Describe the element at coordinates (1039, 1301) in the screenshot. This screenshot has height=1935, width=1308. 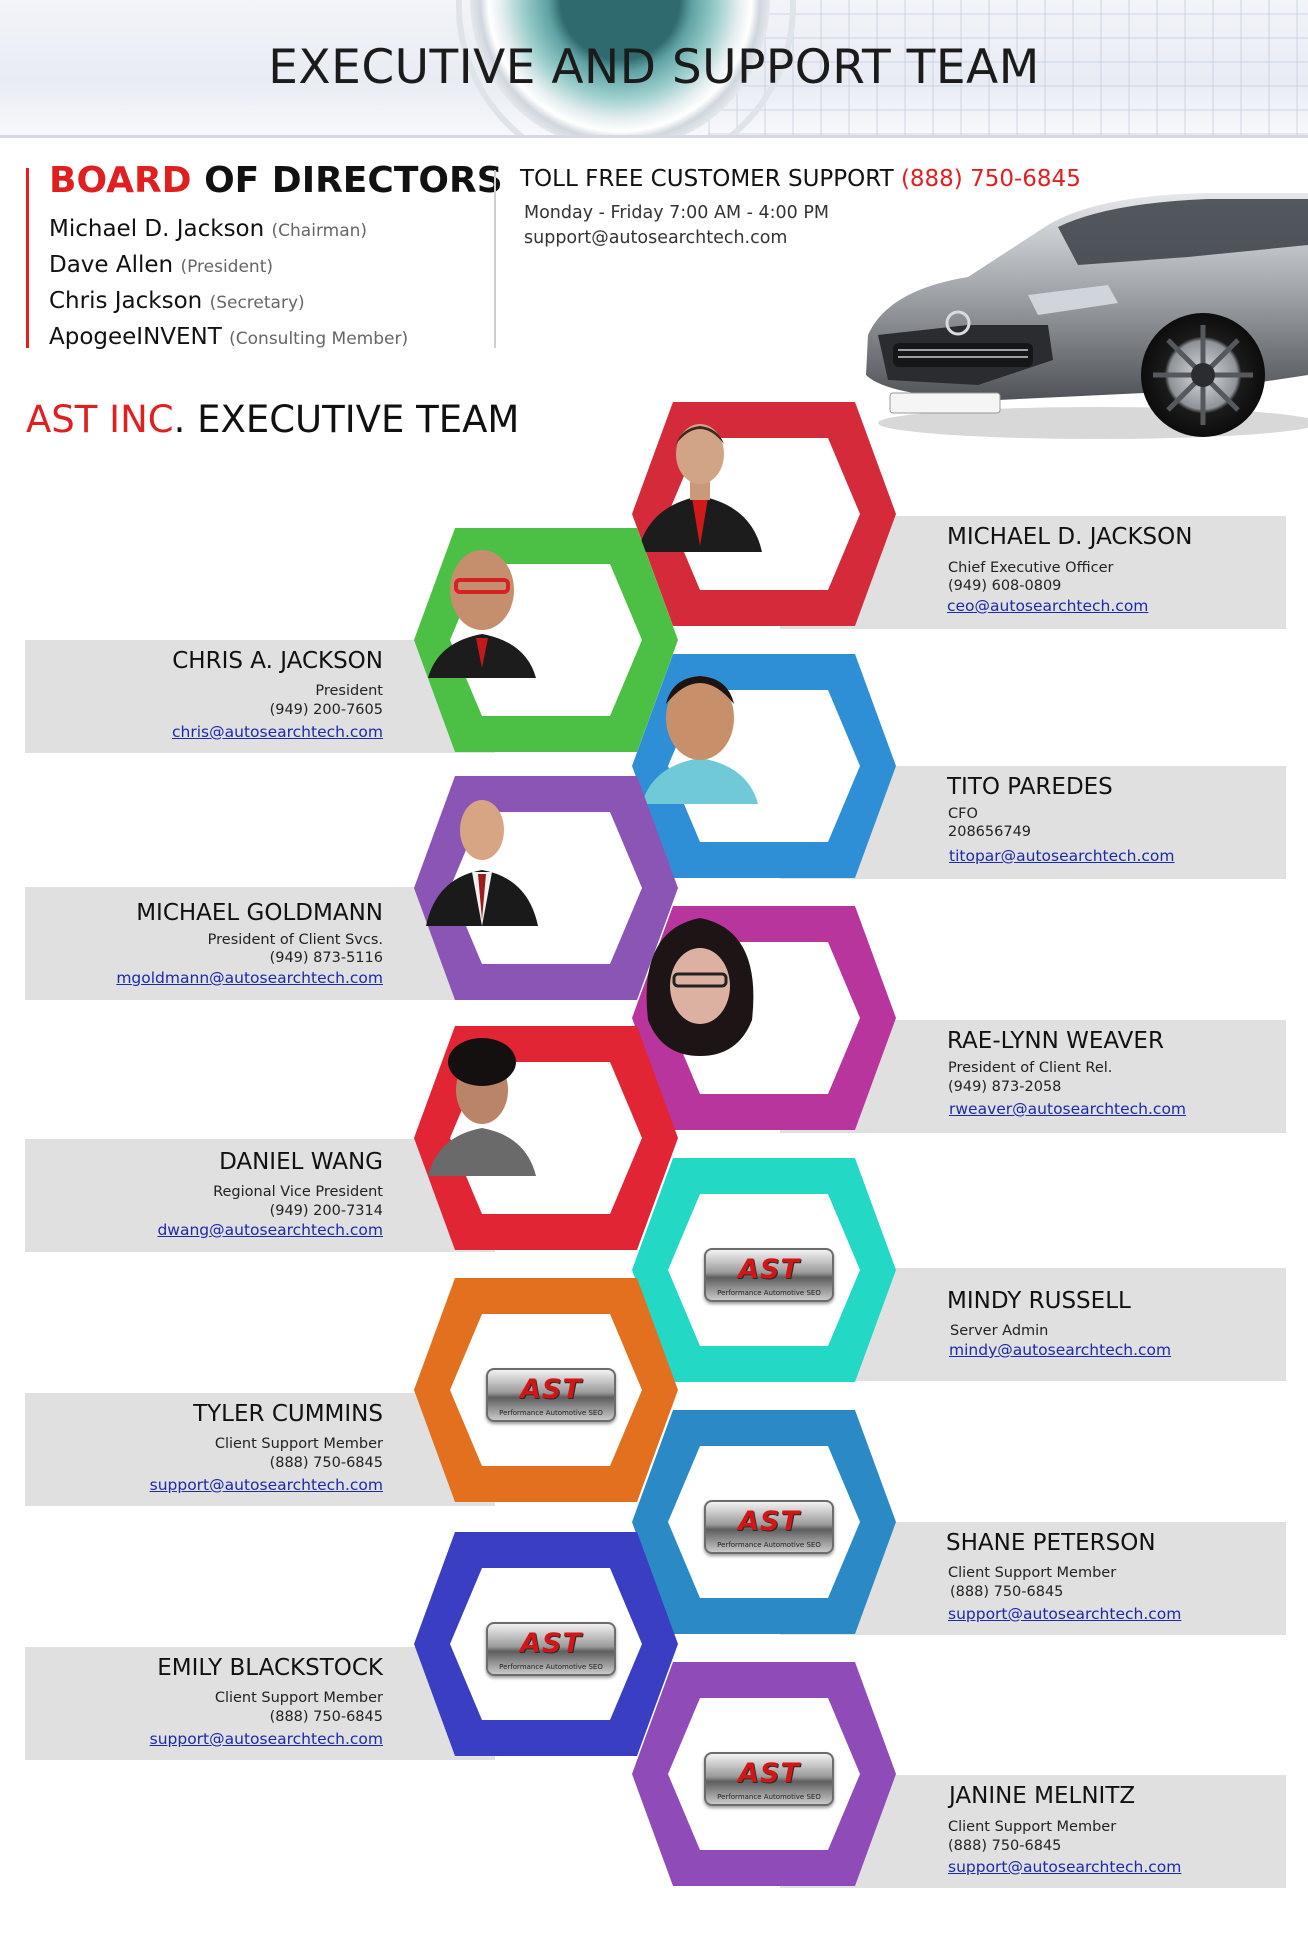
I see `member-name: MINDY RUSSELL` at that location.